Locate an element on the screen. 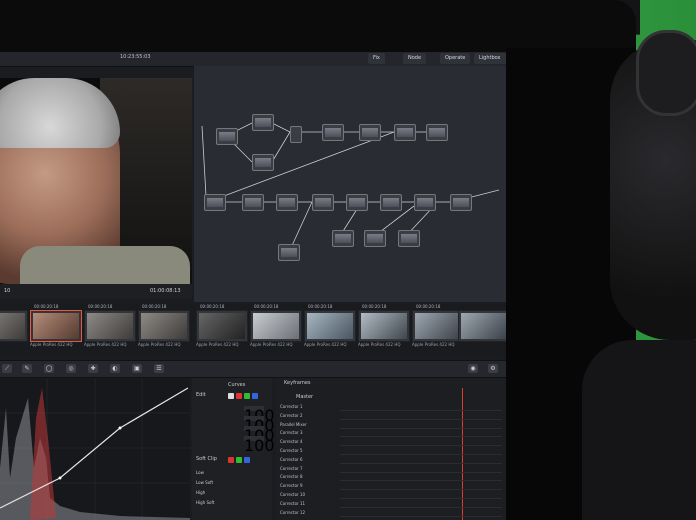 Image resolution: width=696 pixels, height=520 pixels. settings-icon: ⚙ is located at coordinates (493, 368).